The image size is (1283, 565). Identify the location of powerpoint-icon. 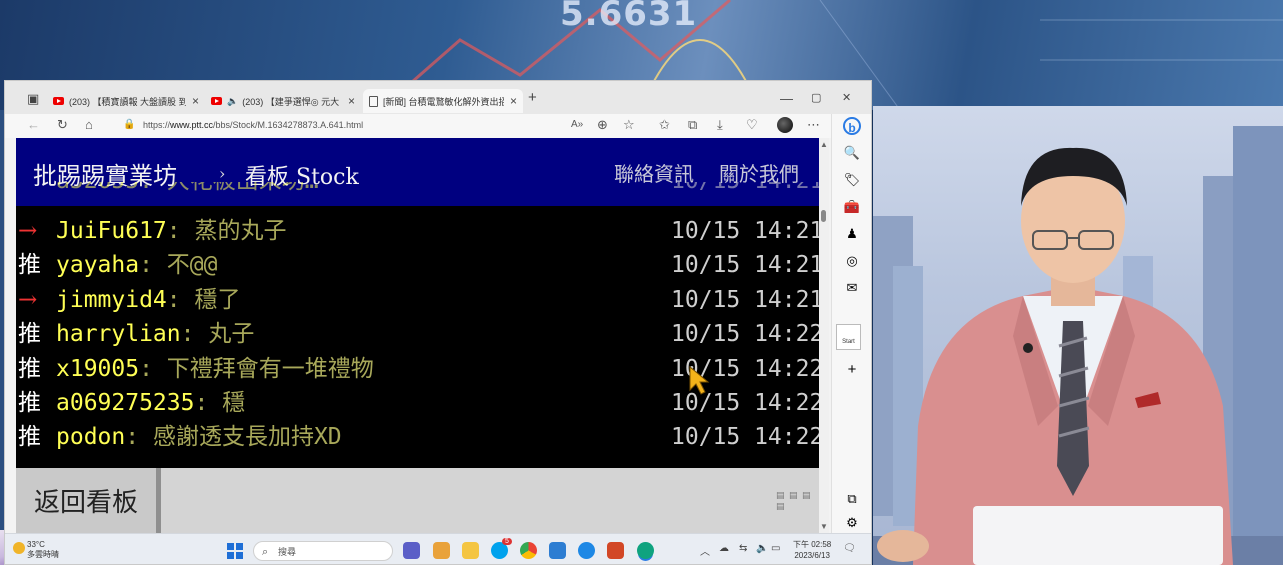
(615, 550).